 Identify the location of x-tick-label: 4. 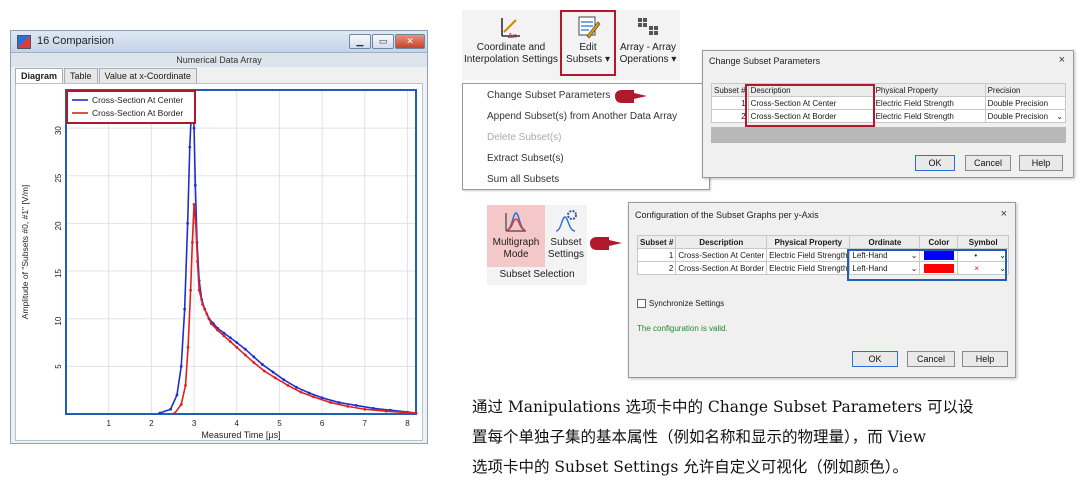
(237, 423).